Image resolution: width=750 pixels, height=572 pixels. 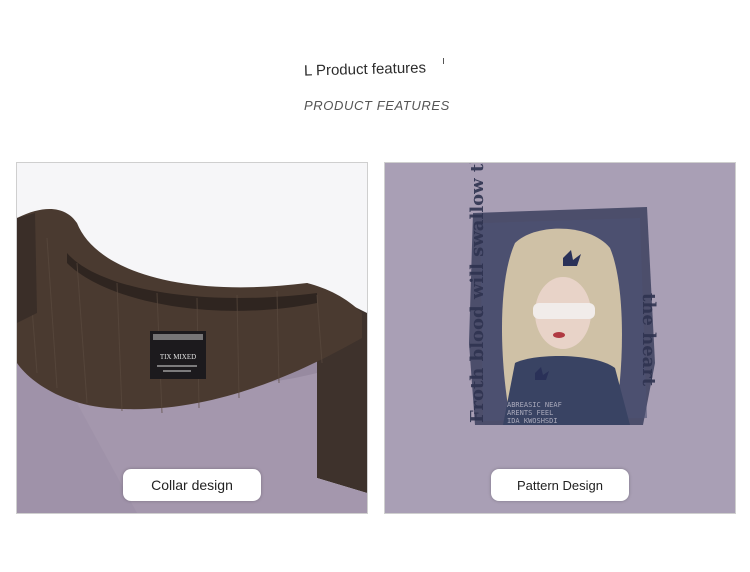 What do you see at coordinates (532, 421) in the screenshot?
I see `svg-text: IDA KWOSHSDI` at bounding box center [532, 421].